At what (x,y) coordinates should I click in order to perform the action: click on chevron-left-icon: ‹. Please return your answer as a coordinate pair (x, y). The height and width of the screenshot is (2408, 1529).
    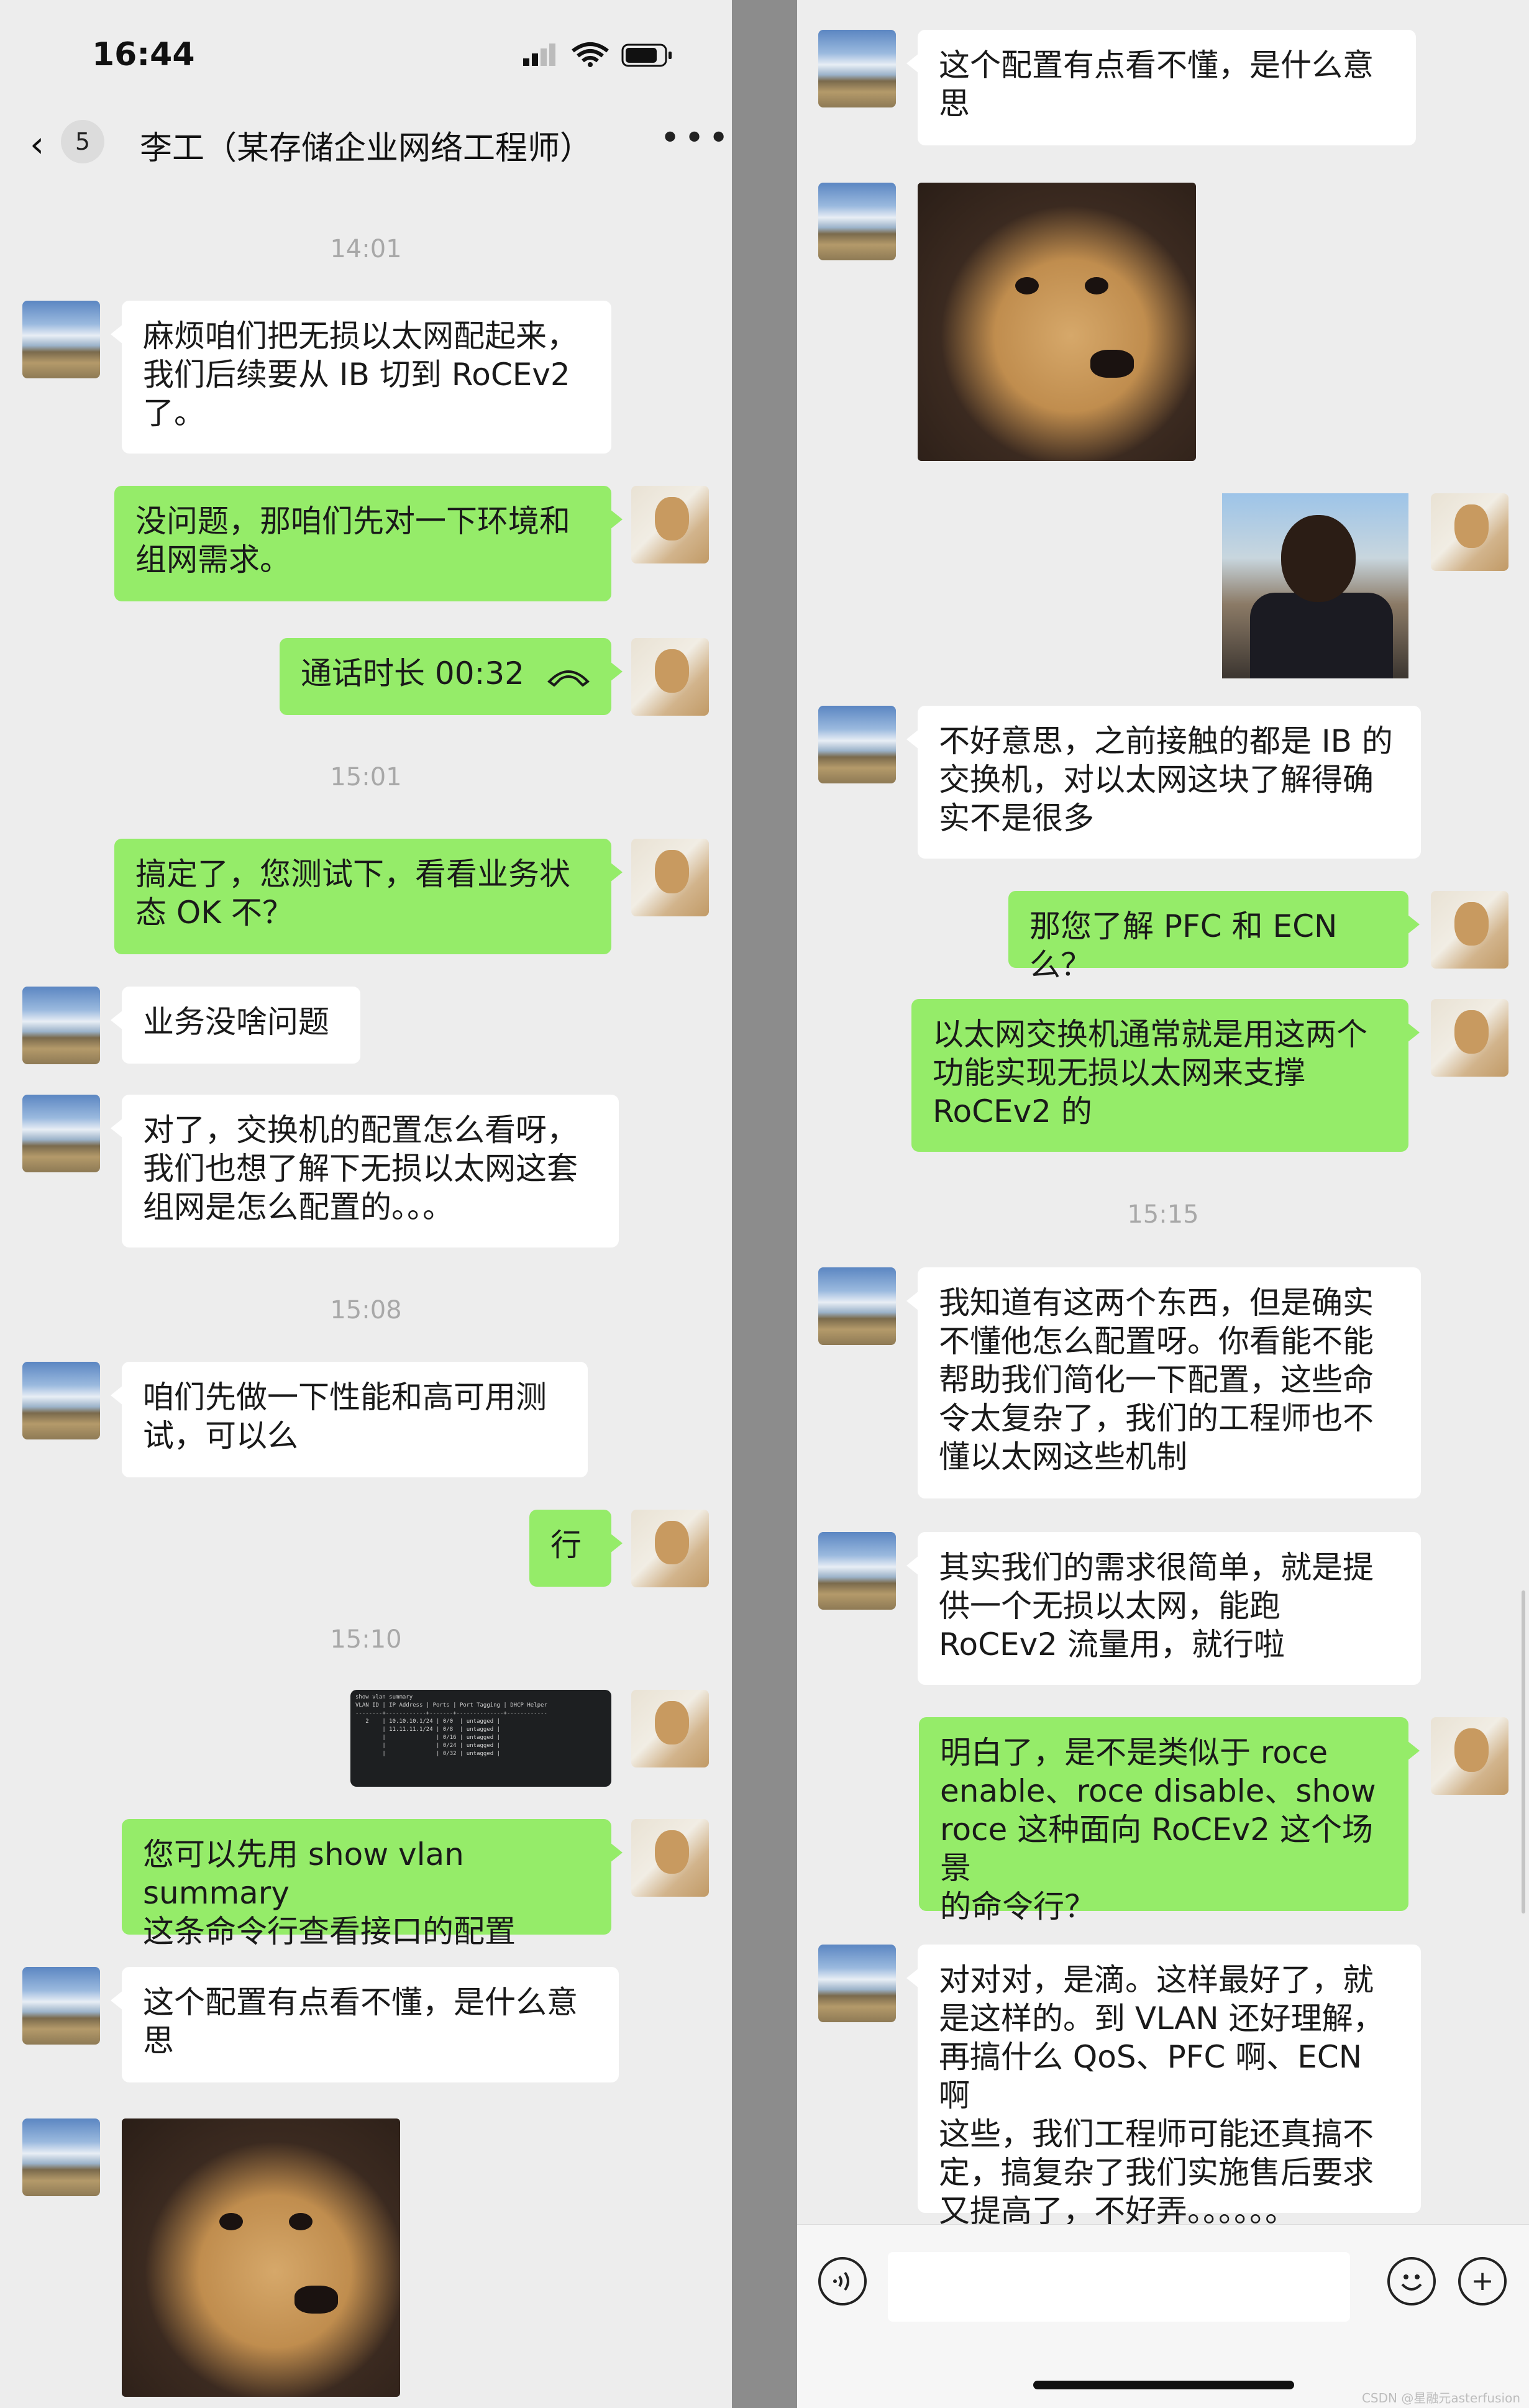
    Looking at the image, I should click on (37, 144).